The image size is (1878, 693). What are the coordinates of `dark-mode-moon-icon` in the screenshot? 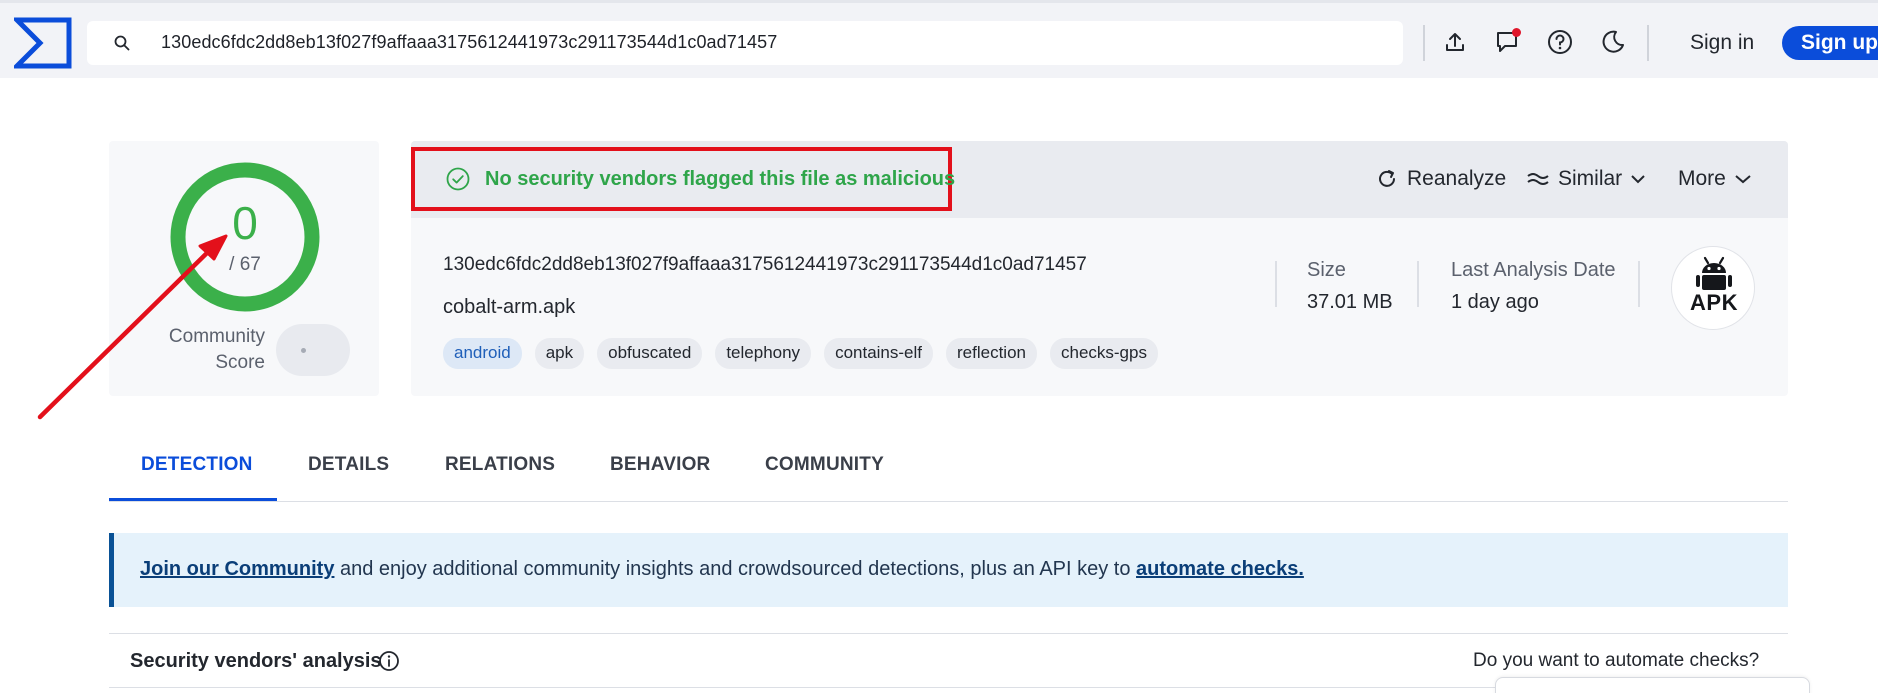 It's located at (1613, 42).